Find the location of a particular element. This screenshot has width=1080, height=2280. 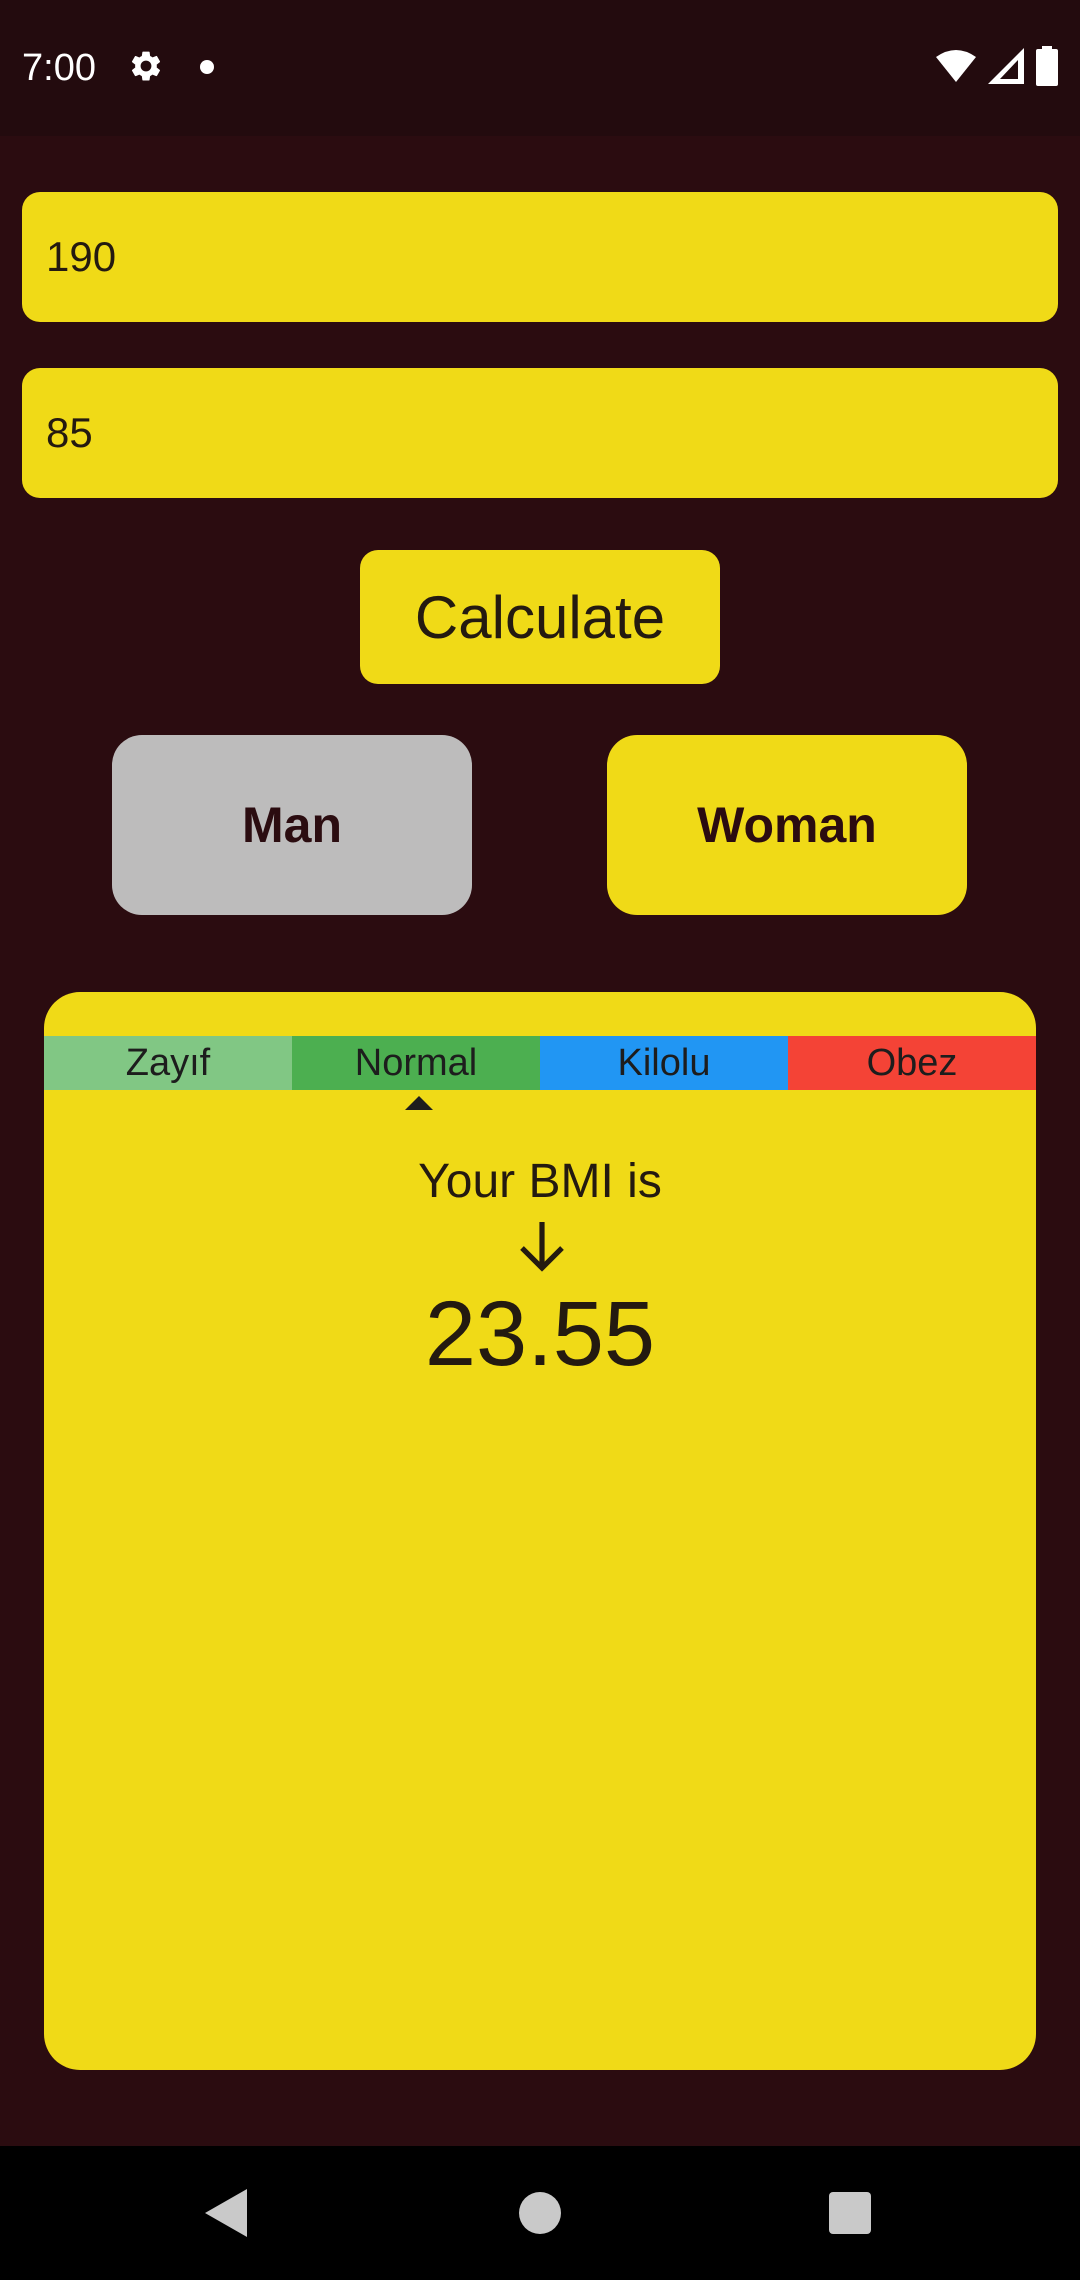

signal-icon is located at coordinates (1006, 66).